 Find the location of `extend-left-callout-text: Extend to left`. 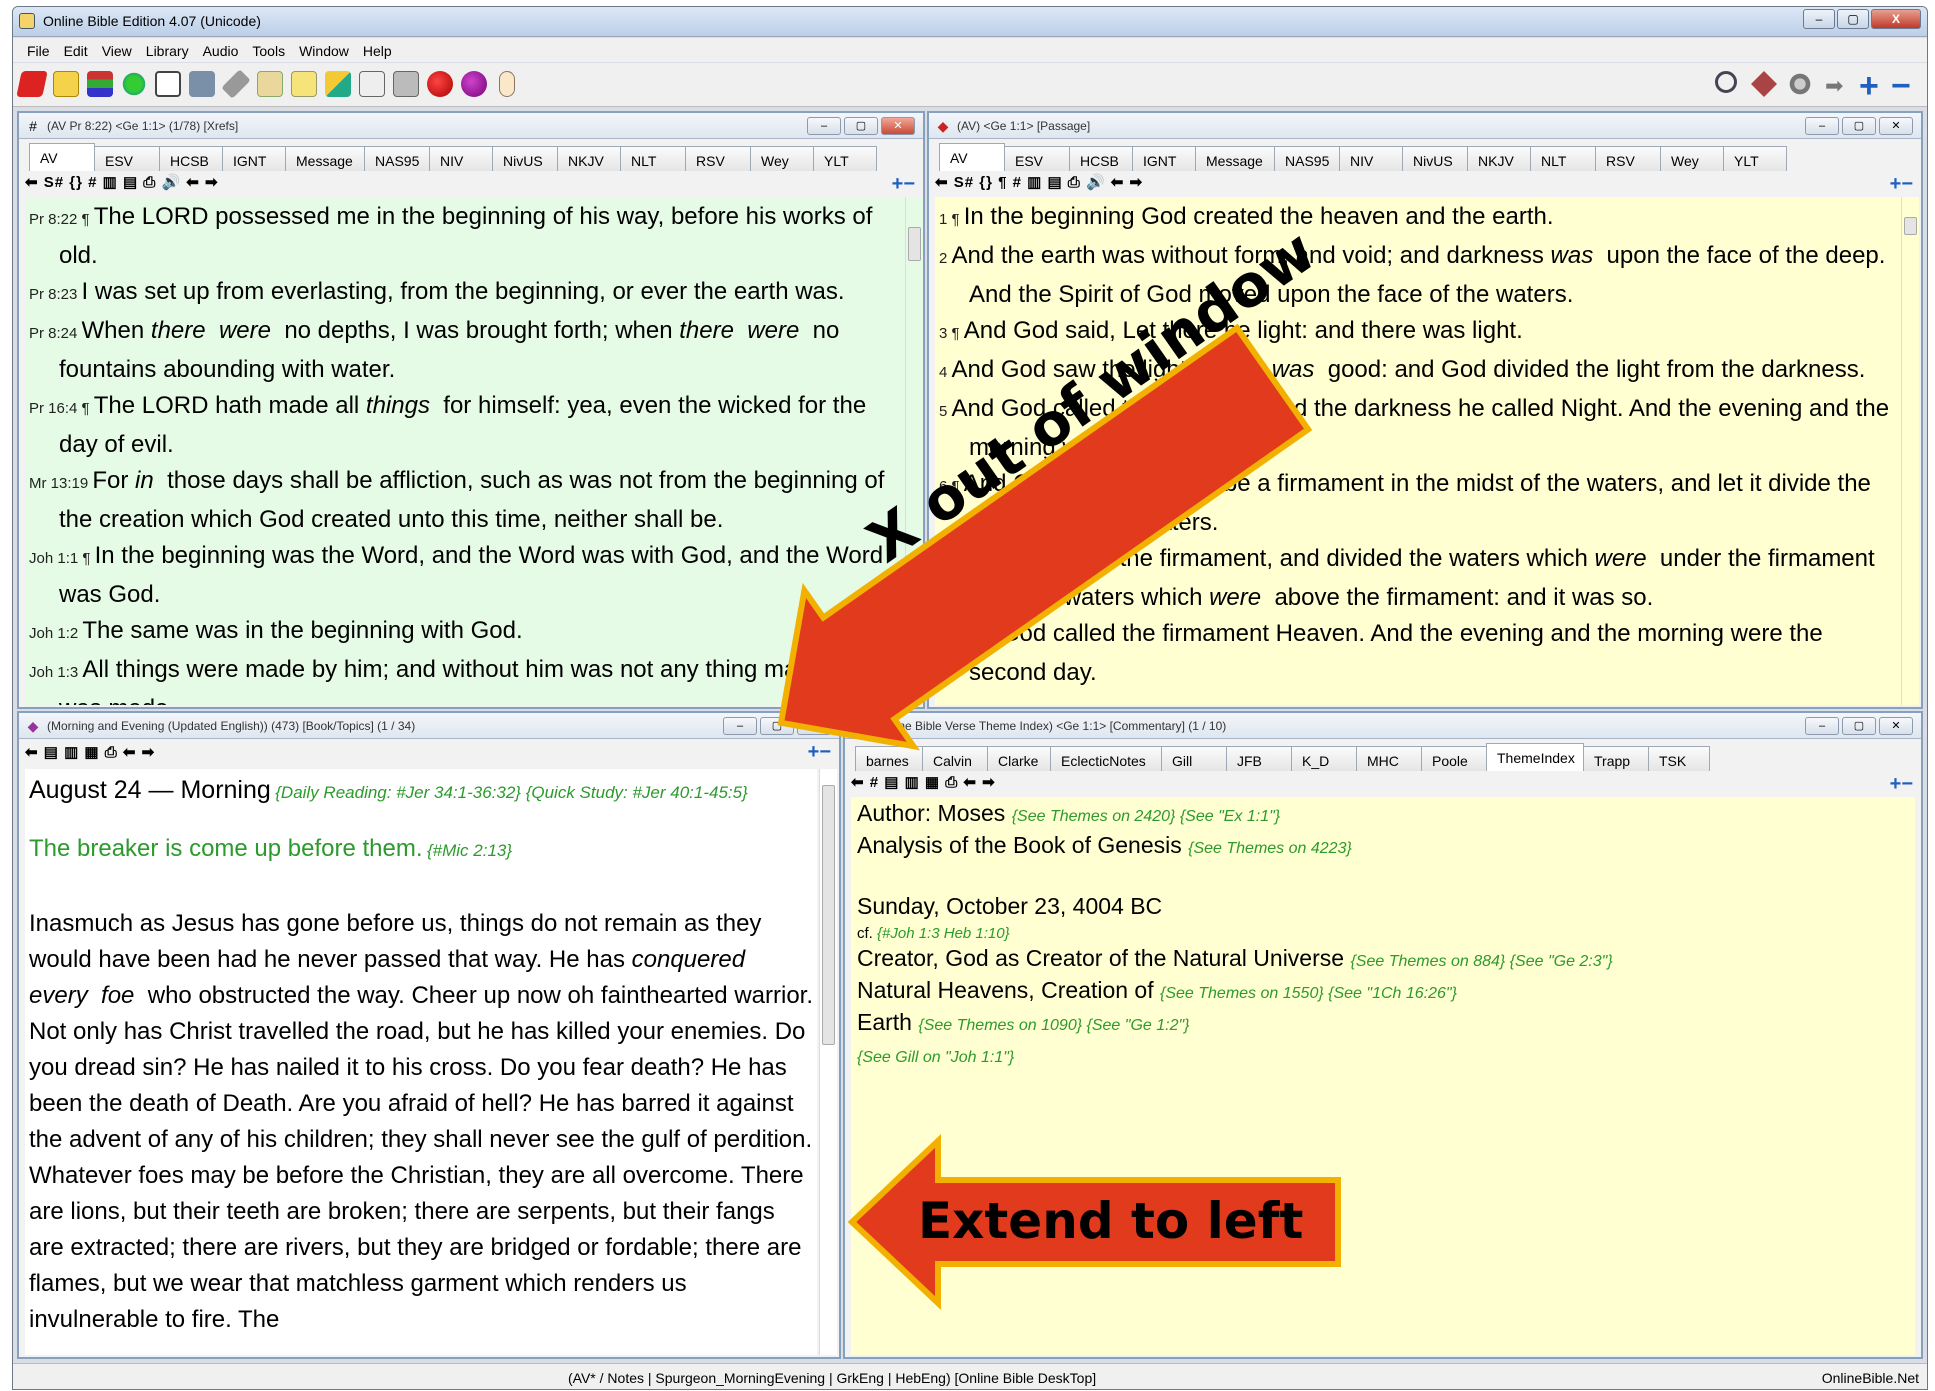

extend-left-callout-text: Extend to left is located at coordinates (1111, 1221).